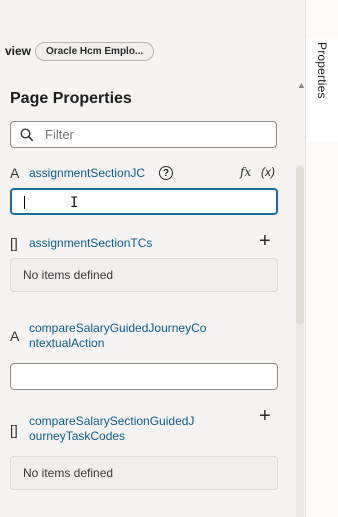 The image size is (338, 517). What do you see at coordinates (155, 134) in the screenshot?
I see `filter-input` at bounding box center [155, 134].